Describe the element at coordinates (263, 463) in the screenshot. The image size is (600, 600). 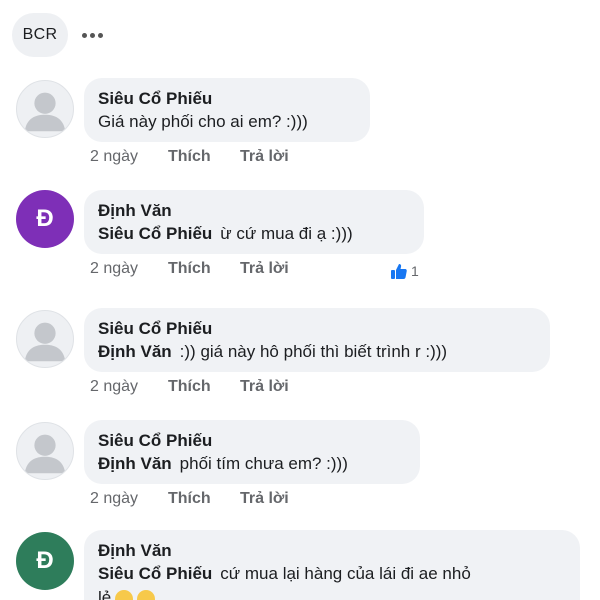
I see `comment-text: phối tím chưa em? :)))` at that location.